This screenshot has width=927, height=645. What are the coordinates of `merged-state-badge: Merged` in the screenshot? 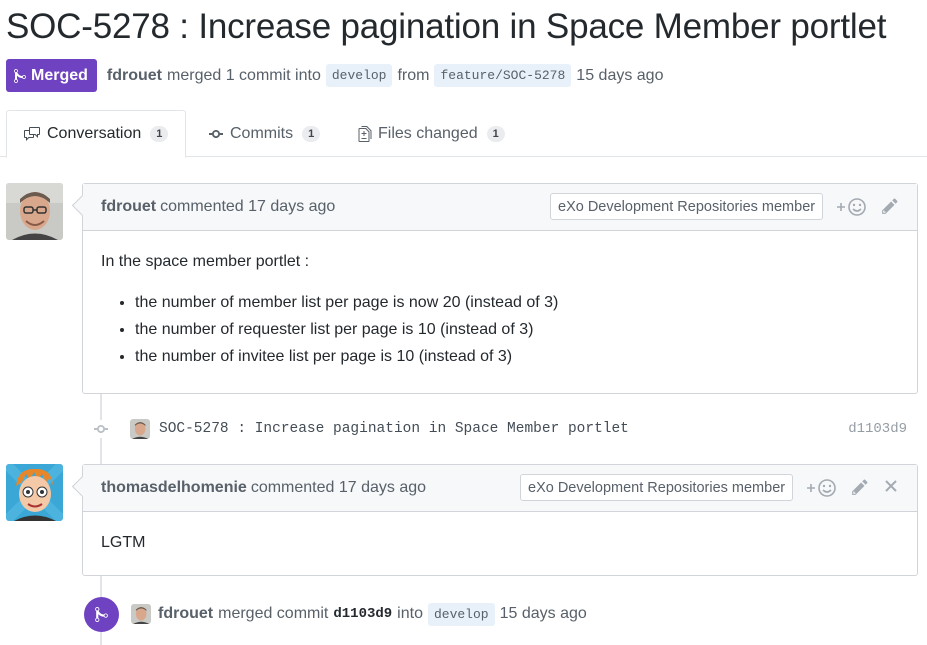 It's located at (51, 75).